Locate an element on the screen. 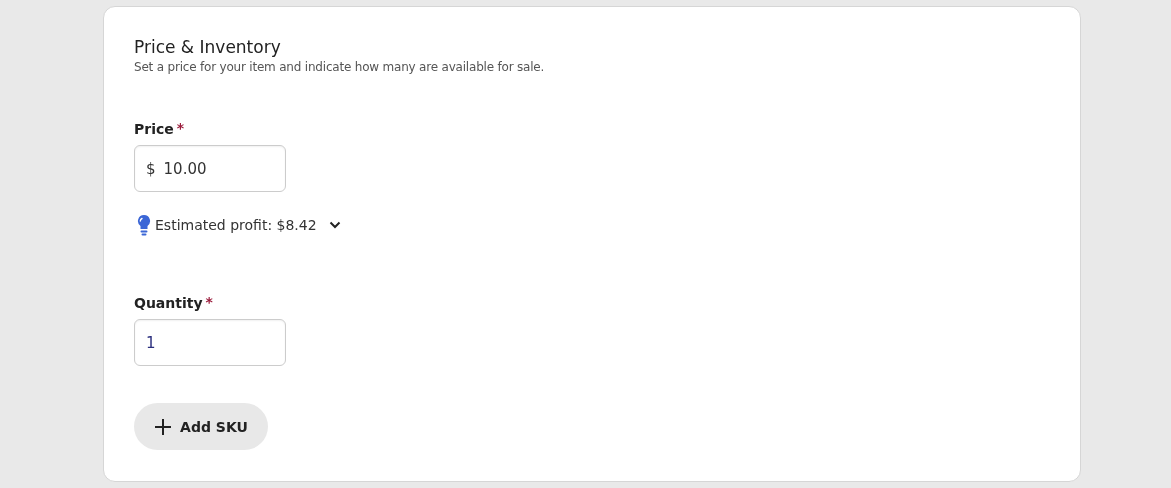 The image size is (1171, 488). field-label: Price is located at coordinates (154, 129).